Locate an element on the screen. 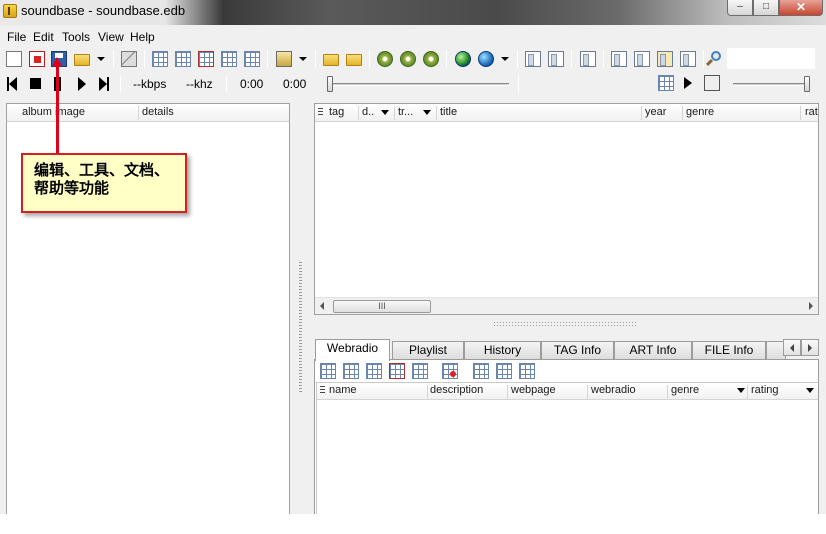 The width and height of the screenshot is (826, 534). menu-tools: Tools is located at coordinates (76, 37).